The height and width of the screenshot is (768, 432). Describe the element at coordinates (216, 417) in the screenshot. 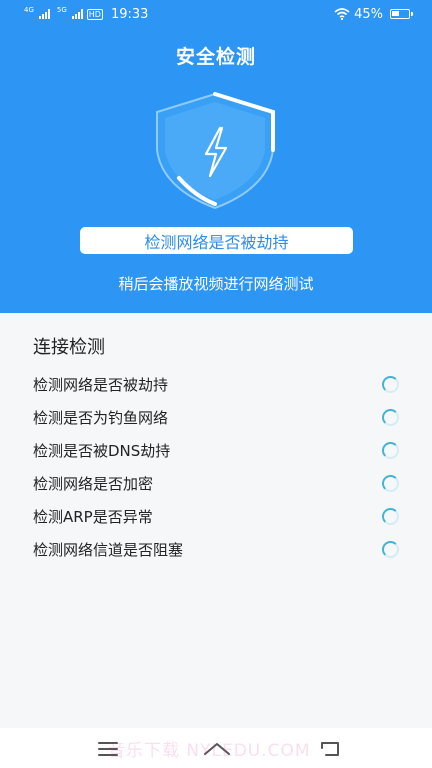

I see `list-item: 检测是否为钓鱼网络` at that location.